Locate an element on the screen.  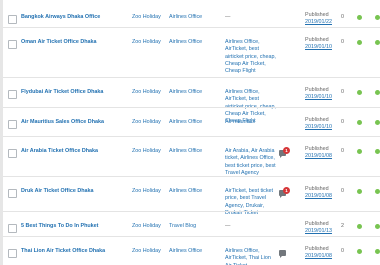
page-edge is located at coordinates (1, 132).